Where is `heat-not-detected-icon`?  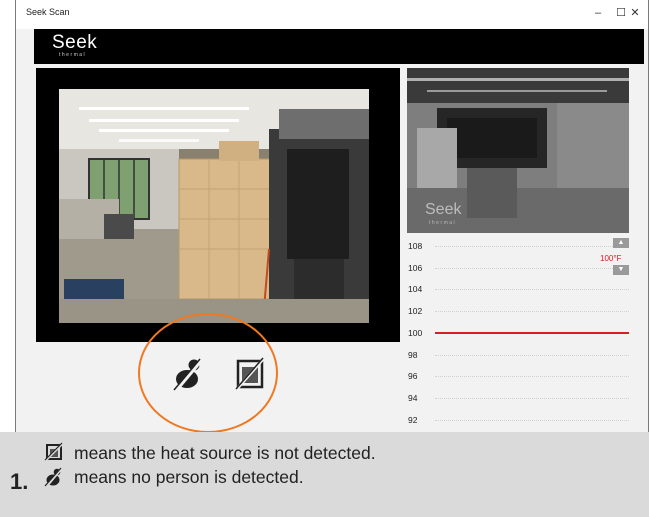 heat-not-detected-icon is located at coordinates (54, 452).